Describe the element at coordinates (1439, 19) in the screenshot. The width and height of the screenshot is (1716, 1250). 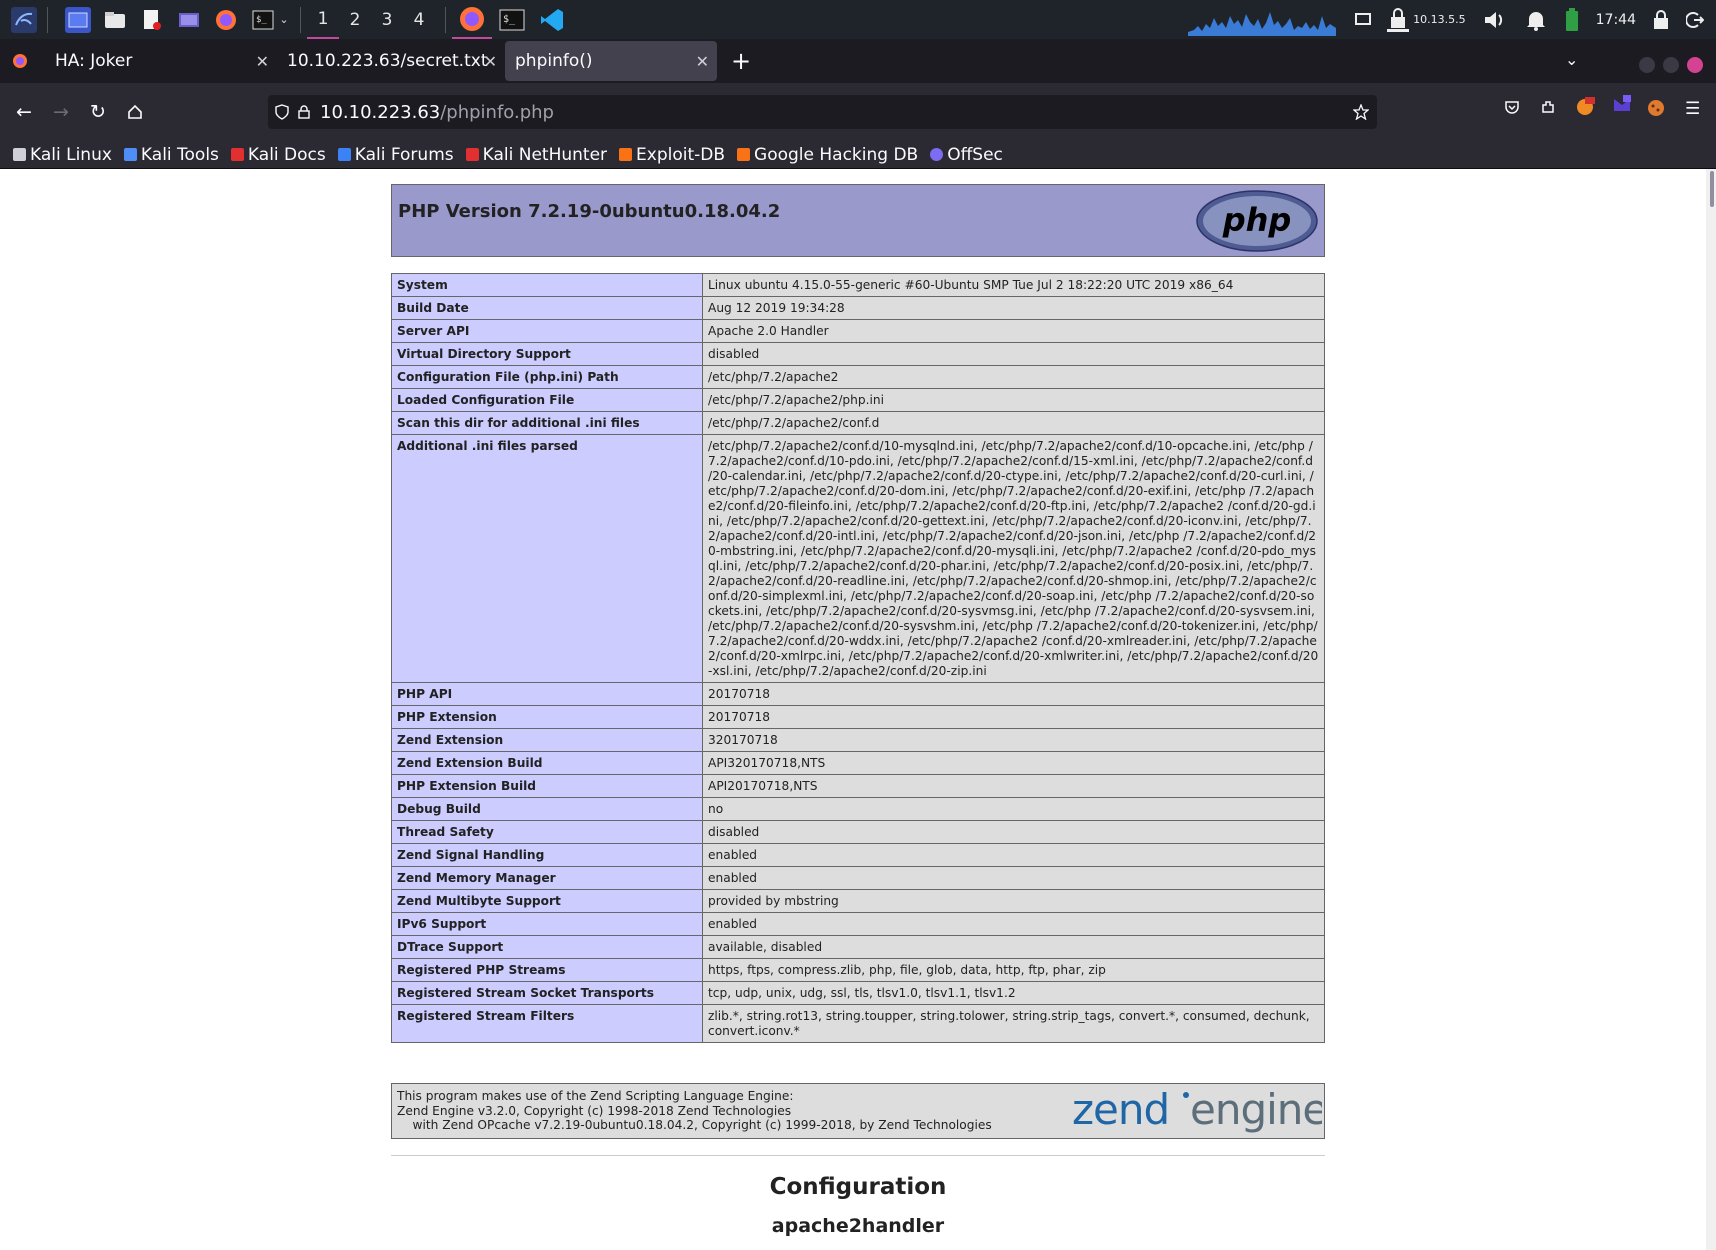
I see `vpn-ip: 10.13.5.5` at that location.